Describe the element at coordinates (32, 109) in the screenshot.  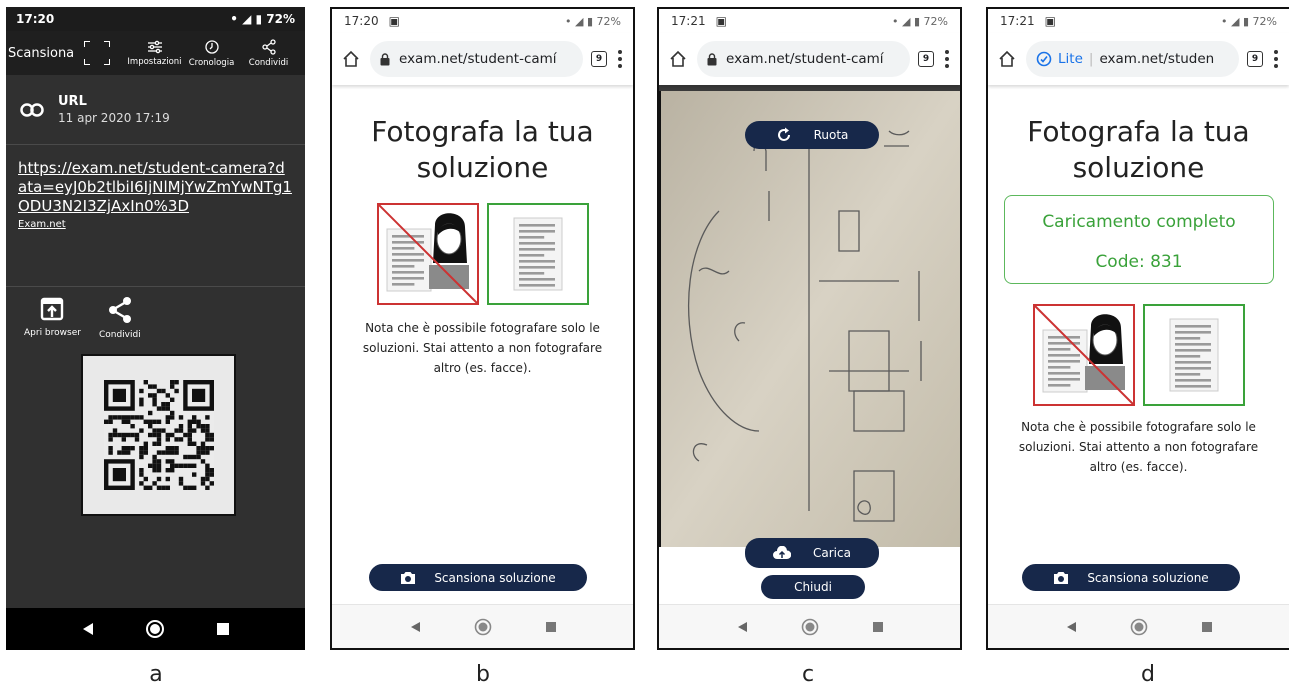
I see `link-icon` at that location.